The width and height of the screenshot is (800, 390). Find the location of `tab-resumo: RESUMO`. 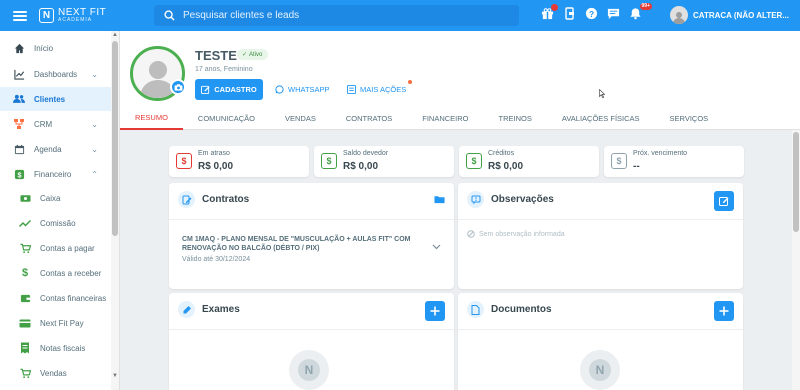

tab-resumo: RESUMO is located at coordinates (151, 118).